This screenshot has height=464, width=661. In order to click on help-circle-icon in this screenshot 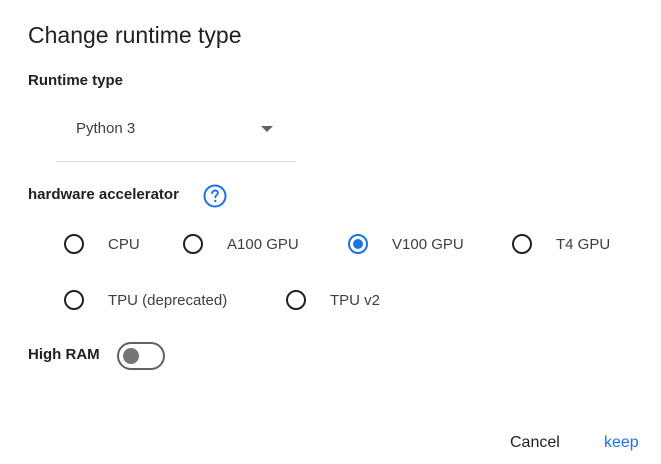, I will do `click(215, 196)`.